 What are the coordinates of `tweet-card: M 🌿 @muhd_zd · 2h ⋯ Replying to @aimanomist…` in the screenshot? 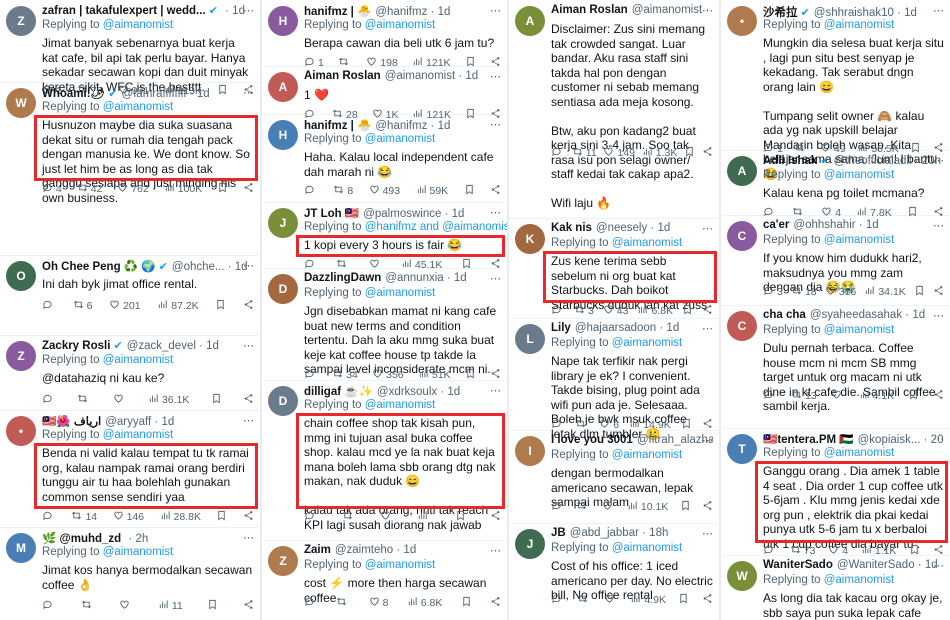 It's located at (130, 573).